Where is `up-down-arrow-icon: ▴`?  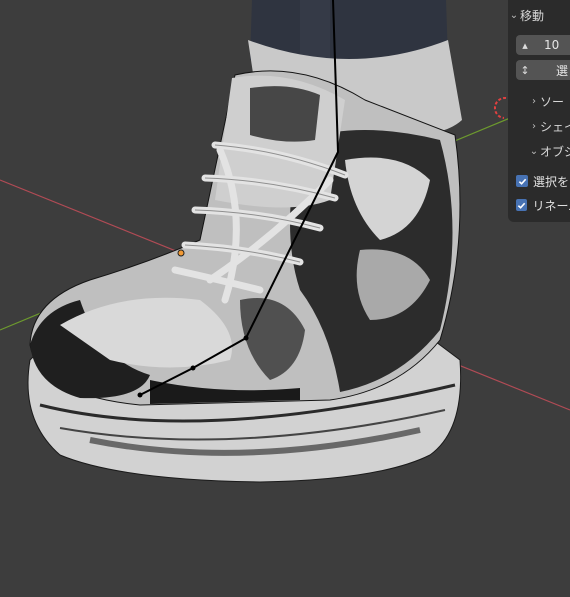
up-down-arrow-icon: ▴ is located at coordinates (525, 45).